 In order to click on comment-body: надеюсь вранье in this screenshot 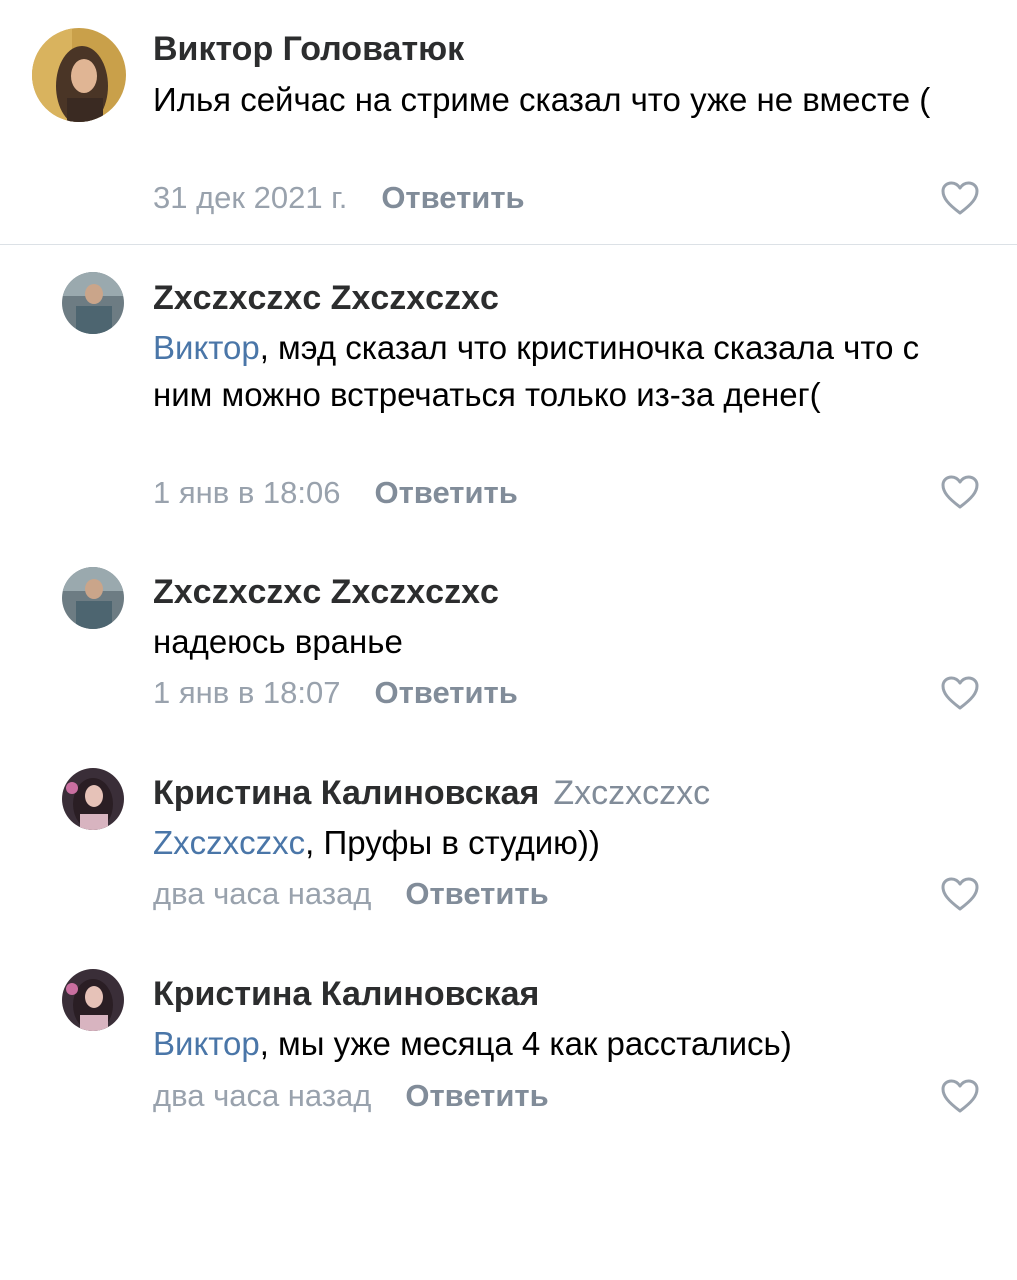, I will do `click(278, 641)`.